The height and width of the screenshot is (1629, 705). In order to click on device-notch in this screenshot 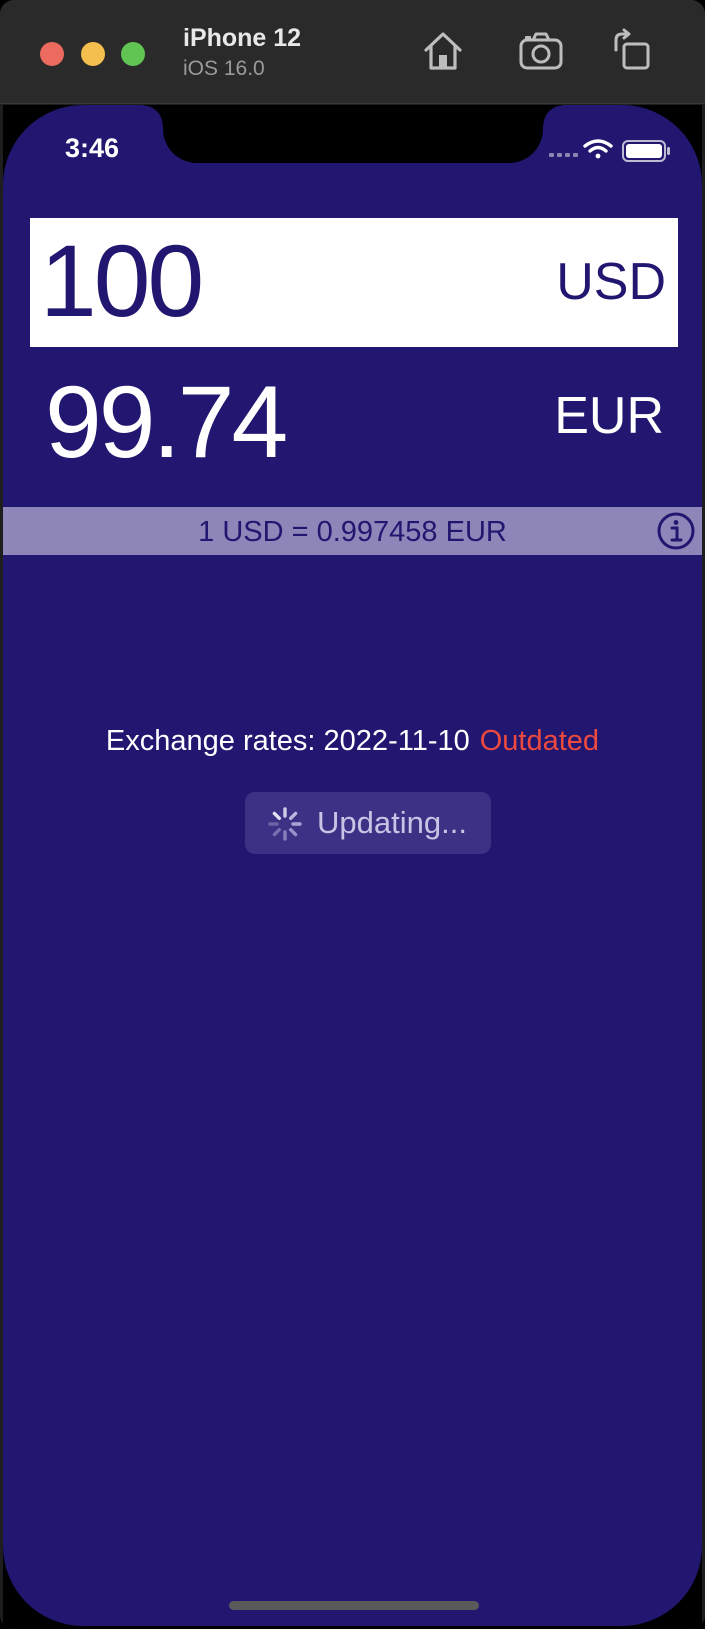, I will do `click(353, 134)`.